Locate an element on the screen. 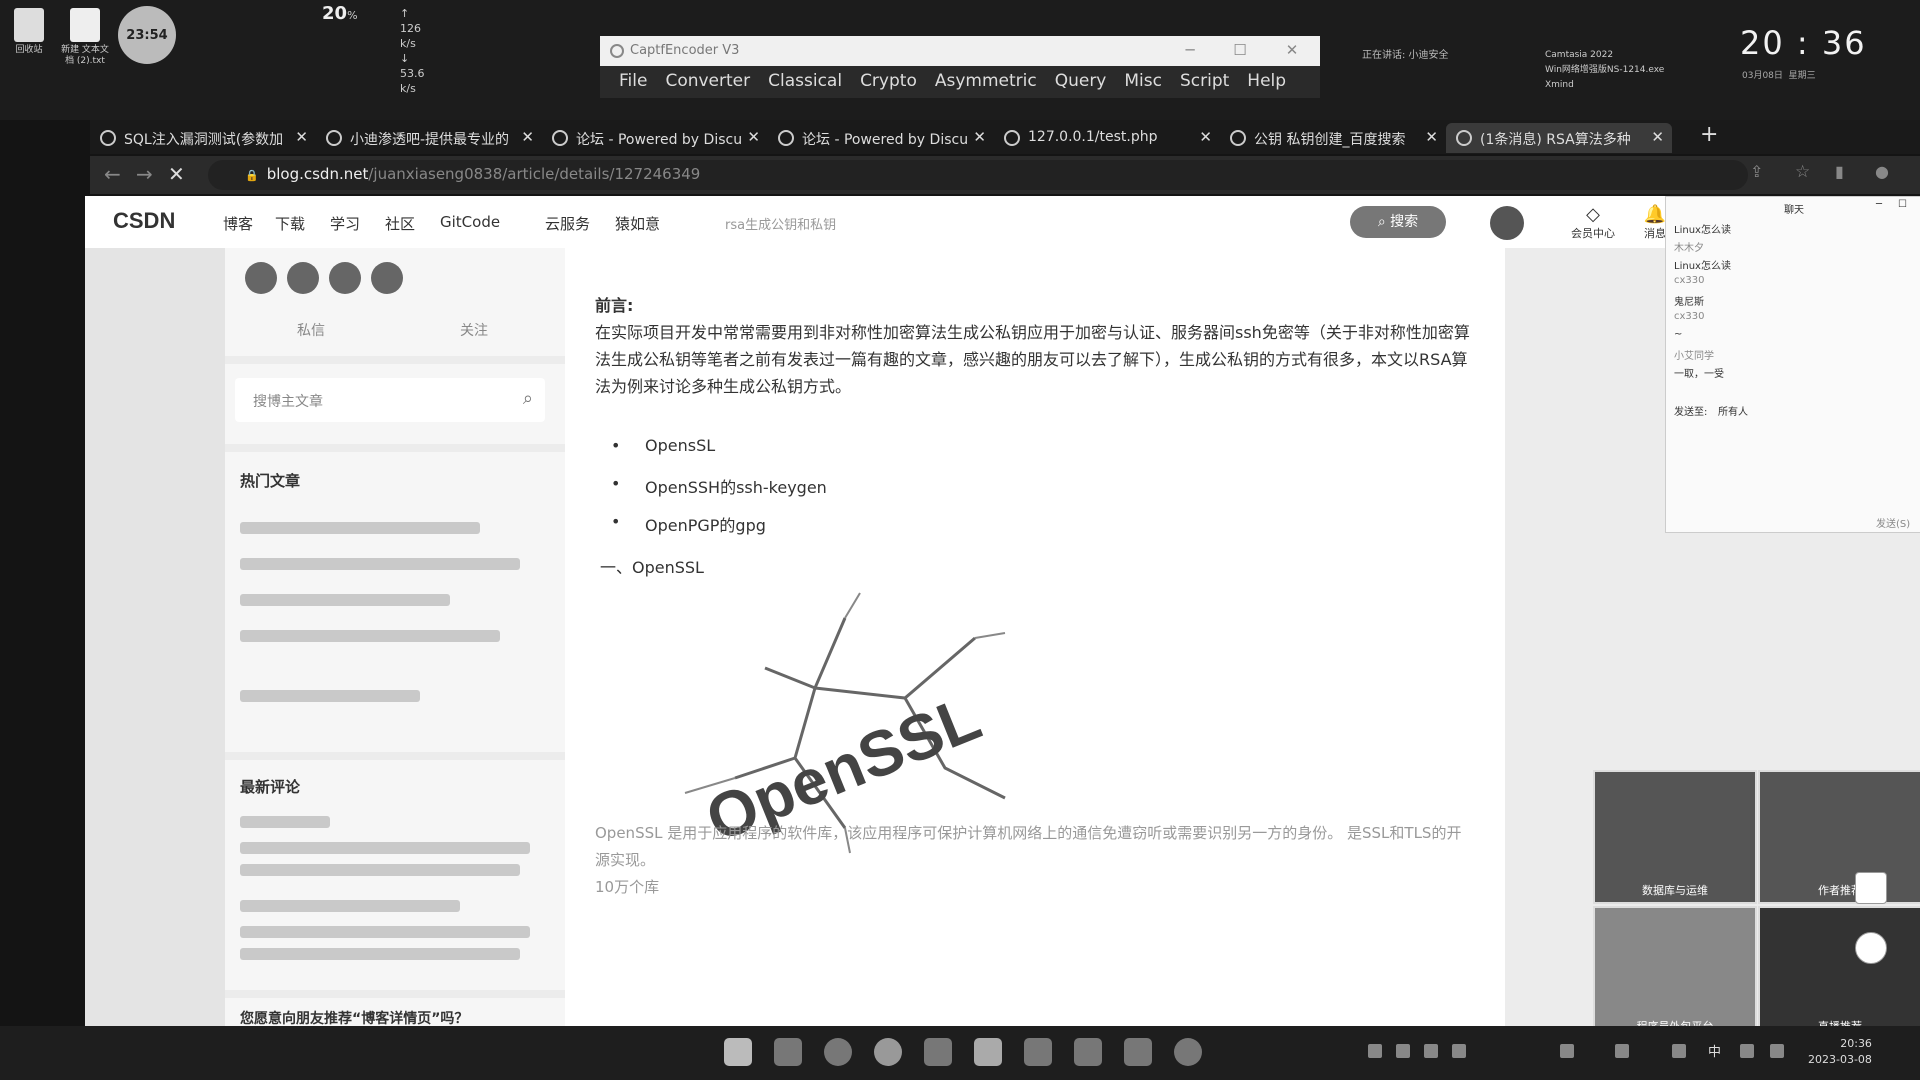  tray-shield-icon is located at coordinates (1403, 1051).